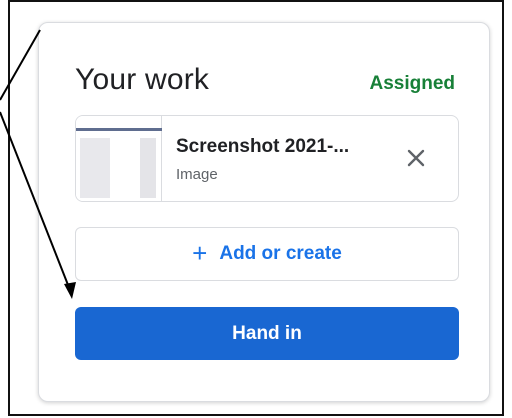 This screenshot has width=512, height=418. What do you see at coordinates (119, 158) in the screenshot?
I see `image-thumbnail` at bounding box center [119, 158].